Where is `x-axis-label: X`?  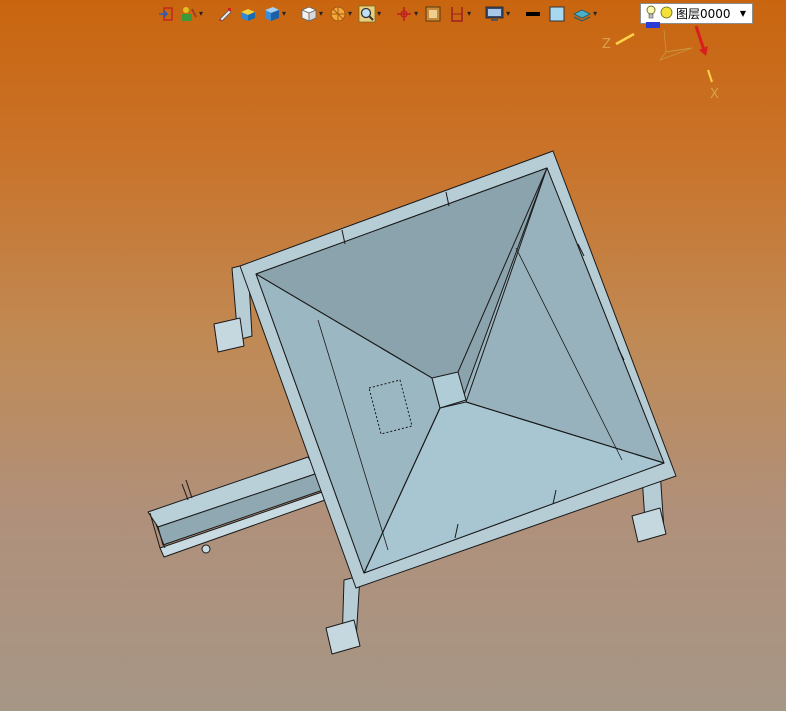 x-axis-label: X is located at coordinates (714, 94).